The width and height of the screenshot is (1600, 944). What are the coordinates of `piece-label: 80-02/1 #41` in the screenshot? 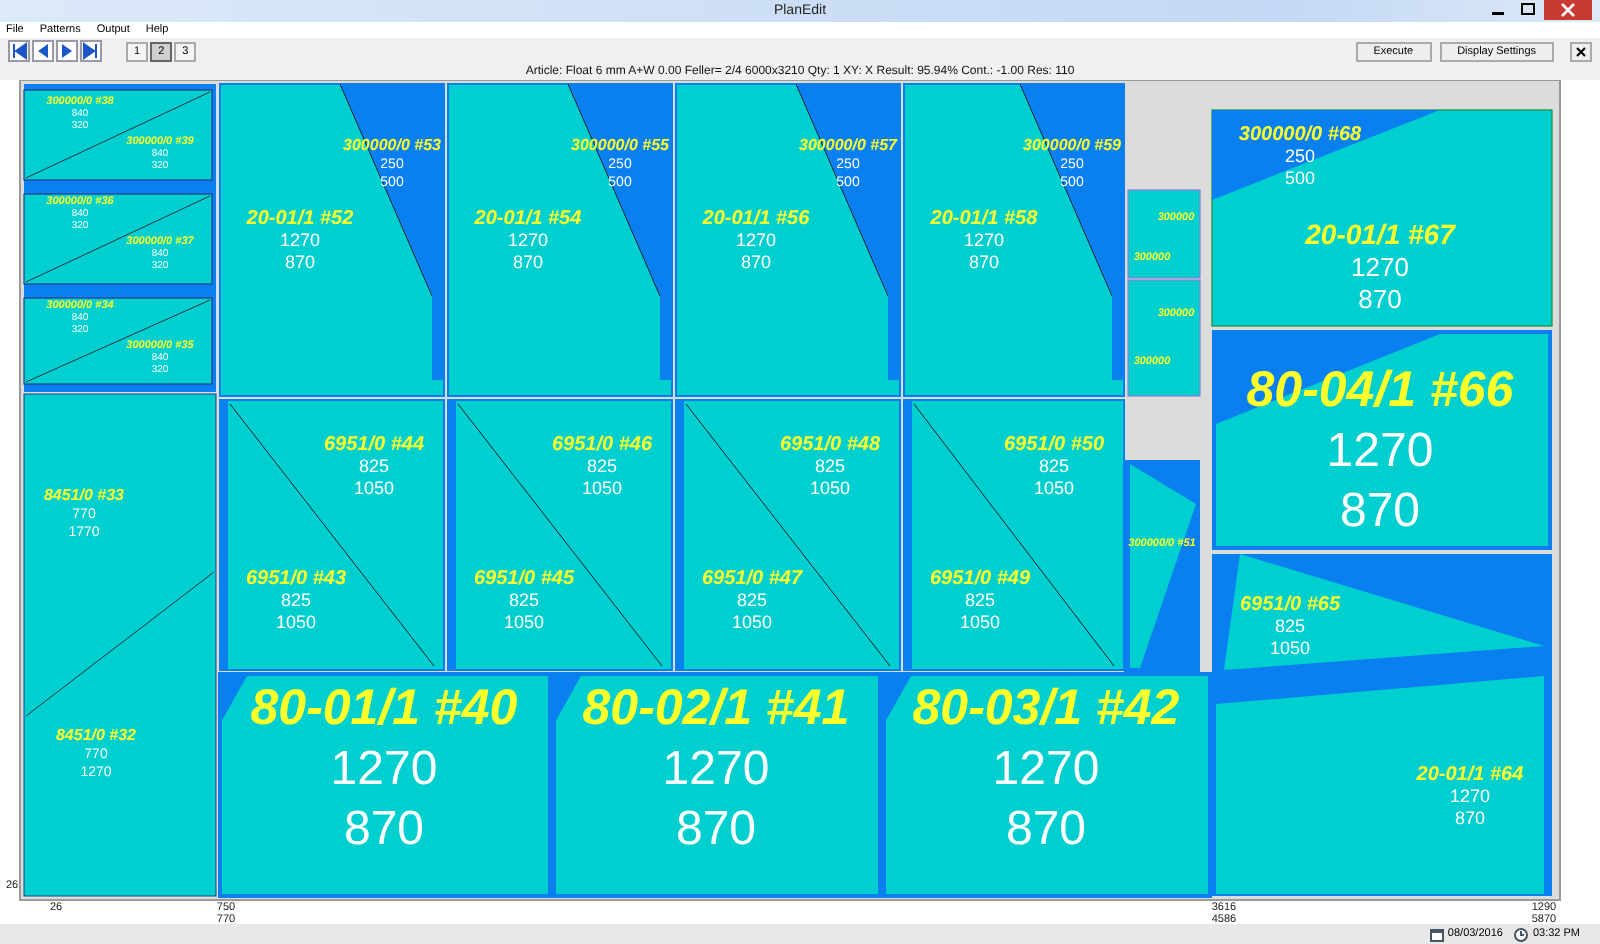 It's located at (716, 708).